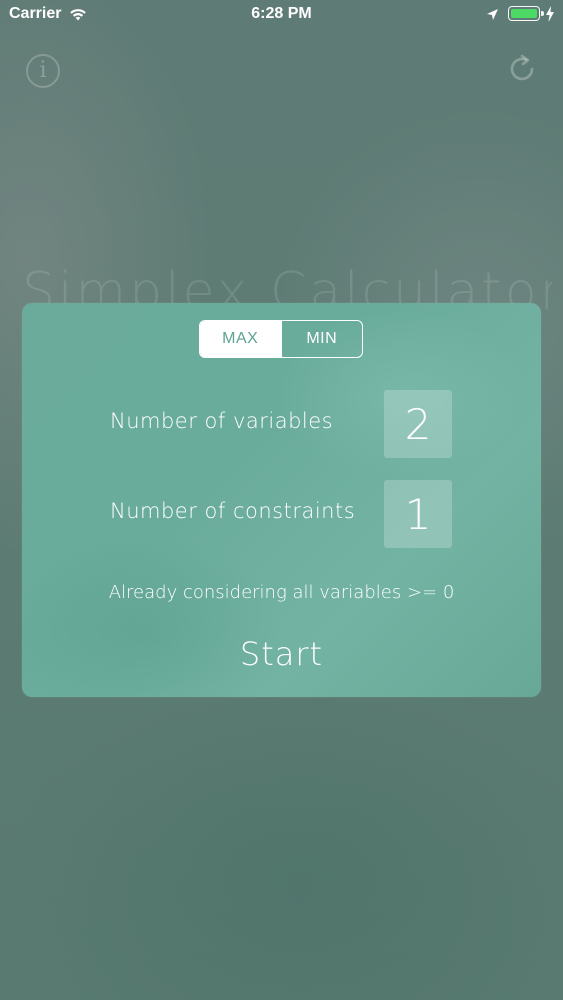  I want to click on battery-level-fill, so click(524, 13).